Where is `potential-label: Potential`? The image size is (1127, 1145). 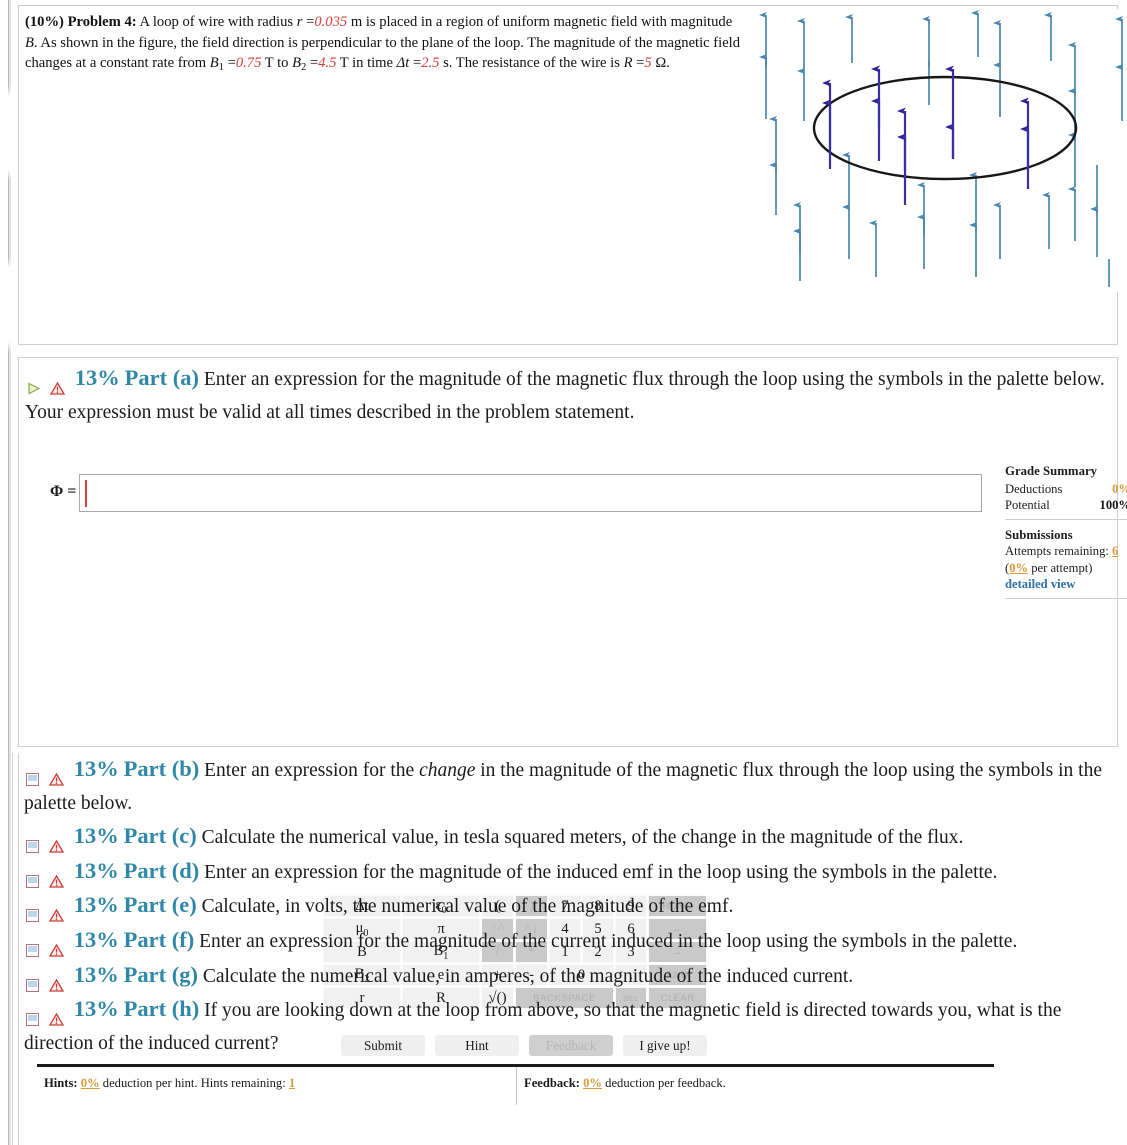
potential-label: Potential is located at coordinates (1027, 505).